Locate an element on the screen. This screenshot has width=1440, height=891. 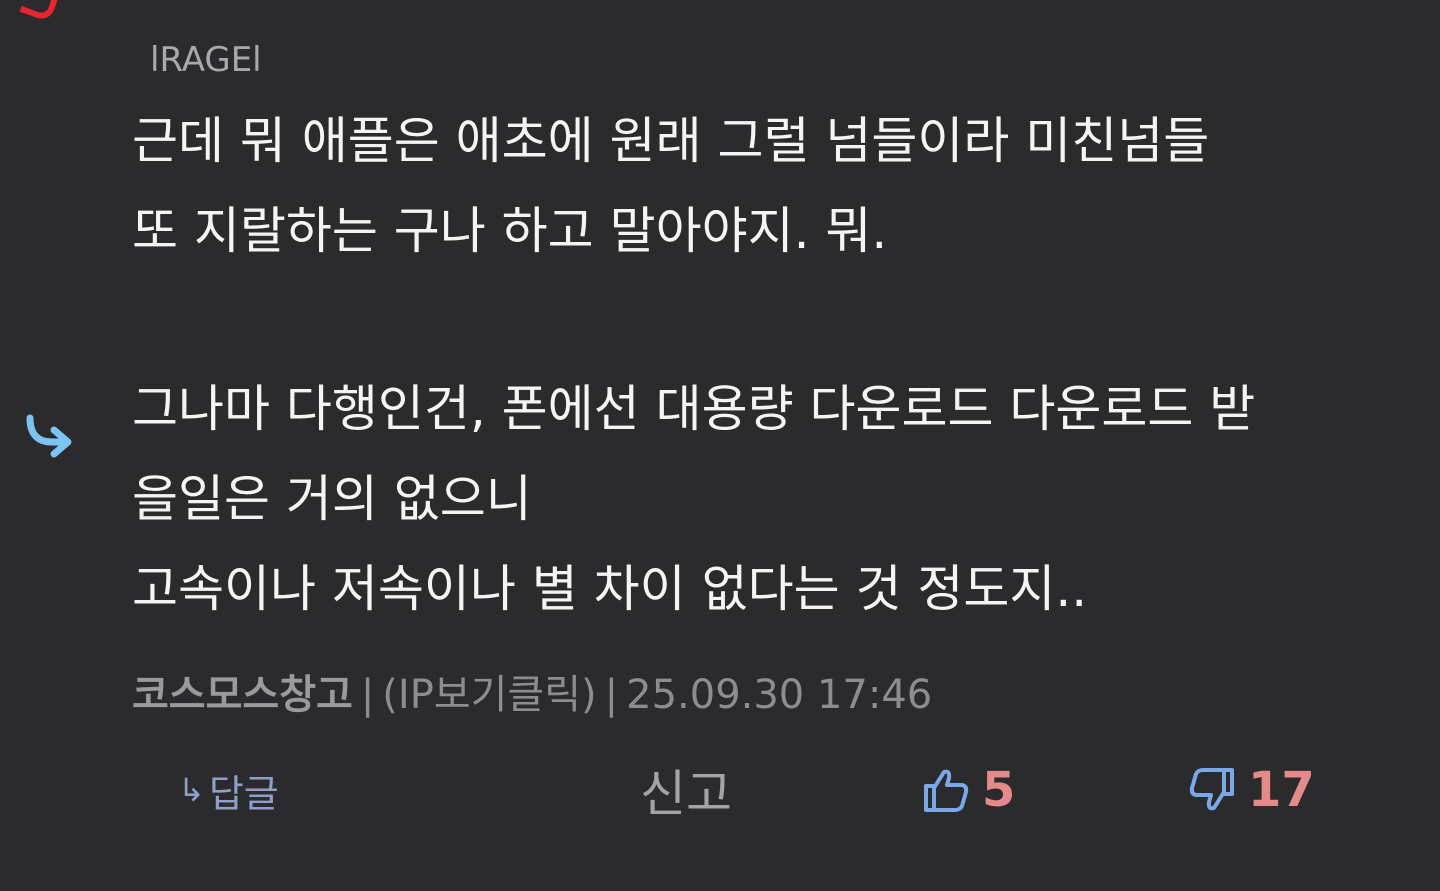
reply-button: ↳ 답글 is located at coordinates (228, 790).